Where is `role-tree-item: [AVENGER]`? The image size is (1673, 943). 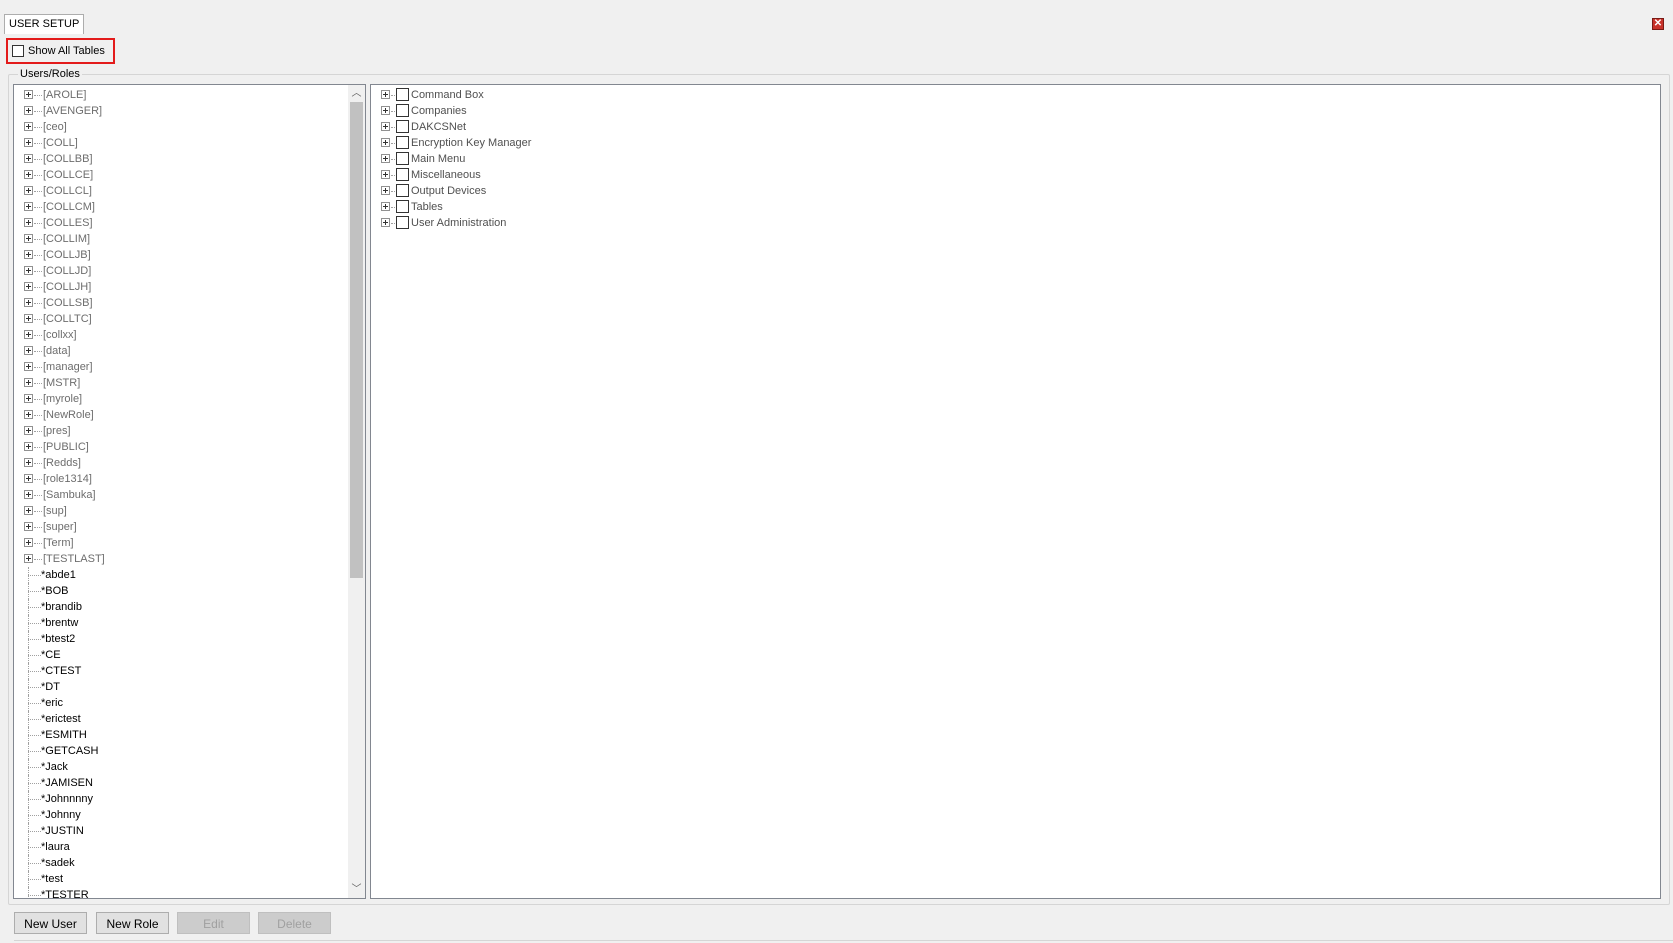
role-tree-item: [AVENGER] is located at coordinates (189, 111).